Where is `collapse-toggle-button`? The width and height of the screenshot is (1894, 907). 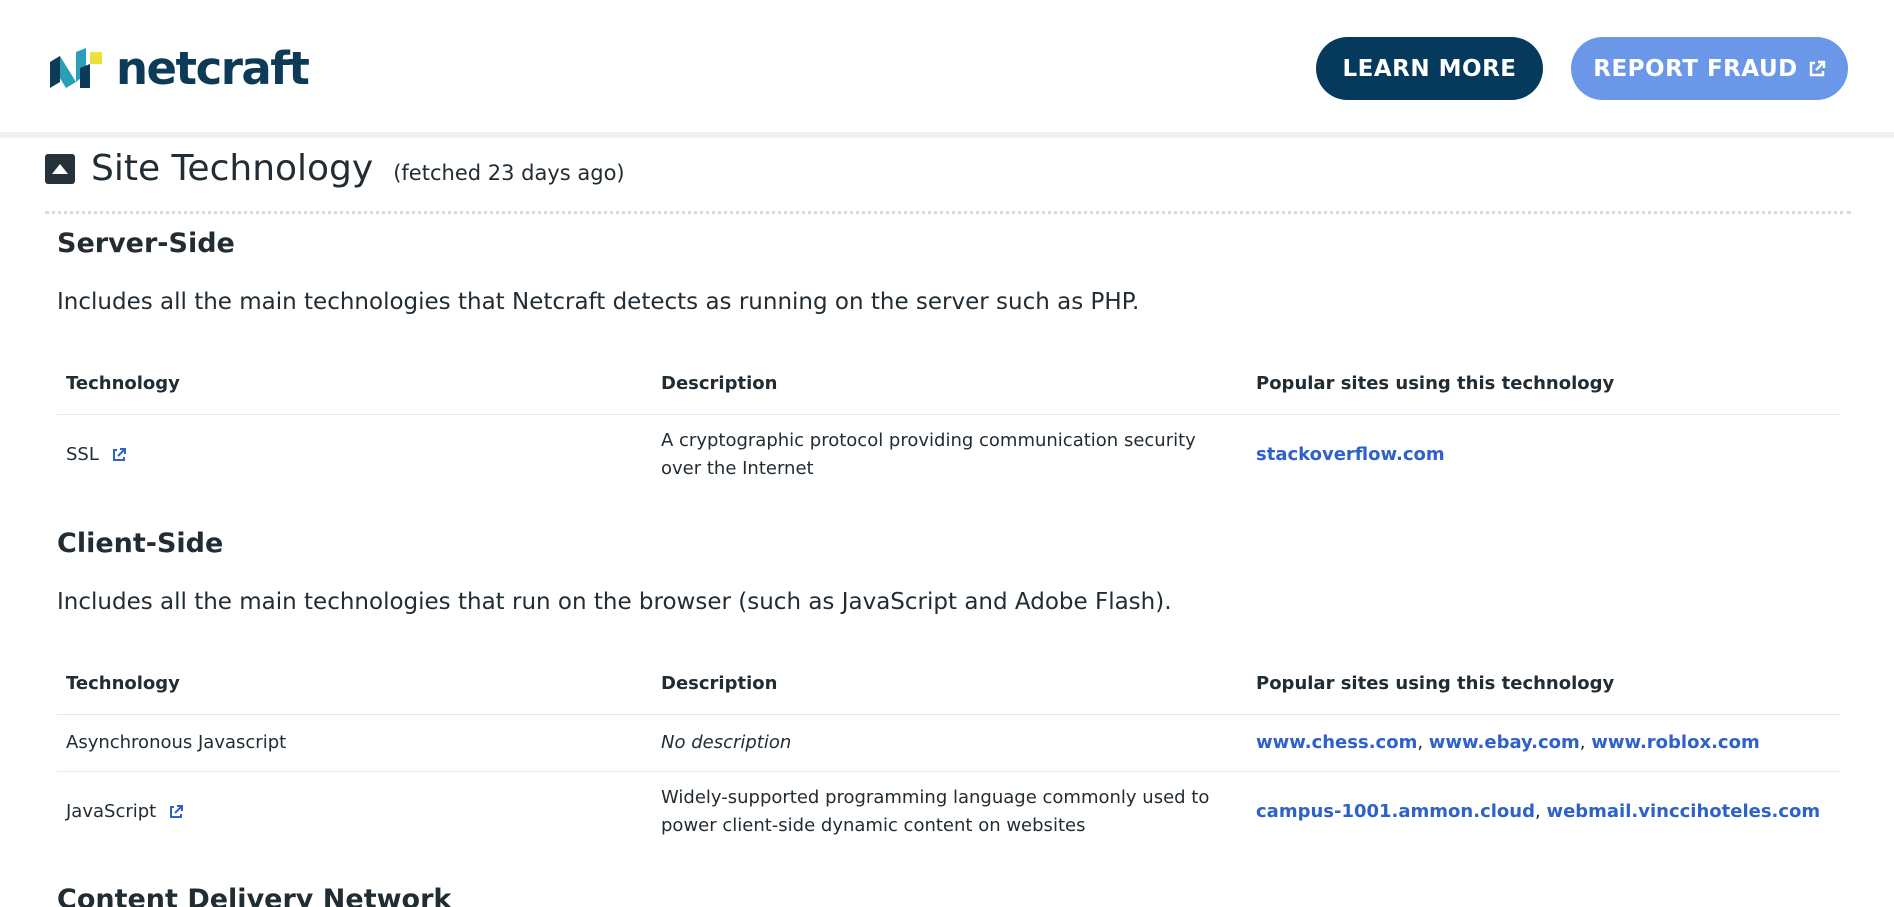 collapse-toggle-button is located at coordinates (60, 168).